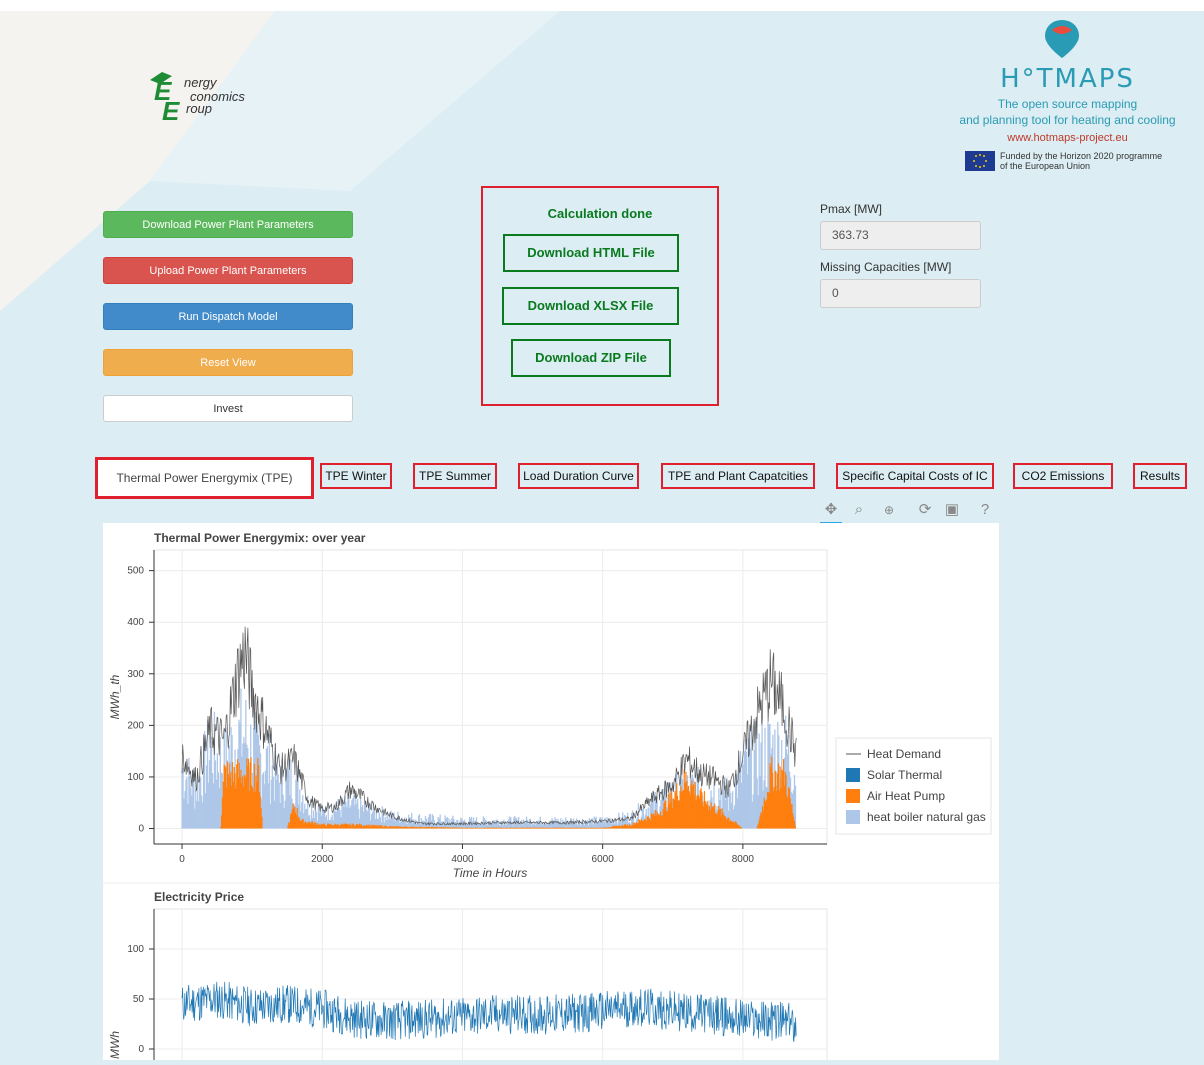 The image size is (1204, 1065). Describe the element at coordinates (199, 897) in the screenshot. I see `price-chart-title: Electricity Price` at that location.